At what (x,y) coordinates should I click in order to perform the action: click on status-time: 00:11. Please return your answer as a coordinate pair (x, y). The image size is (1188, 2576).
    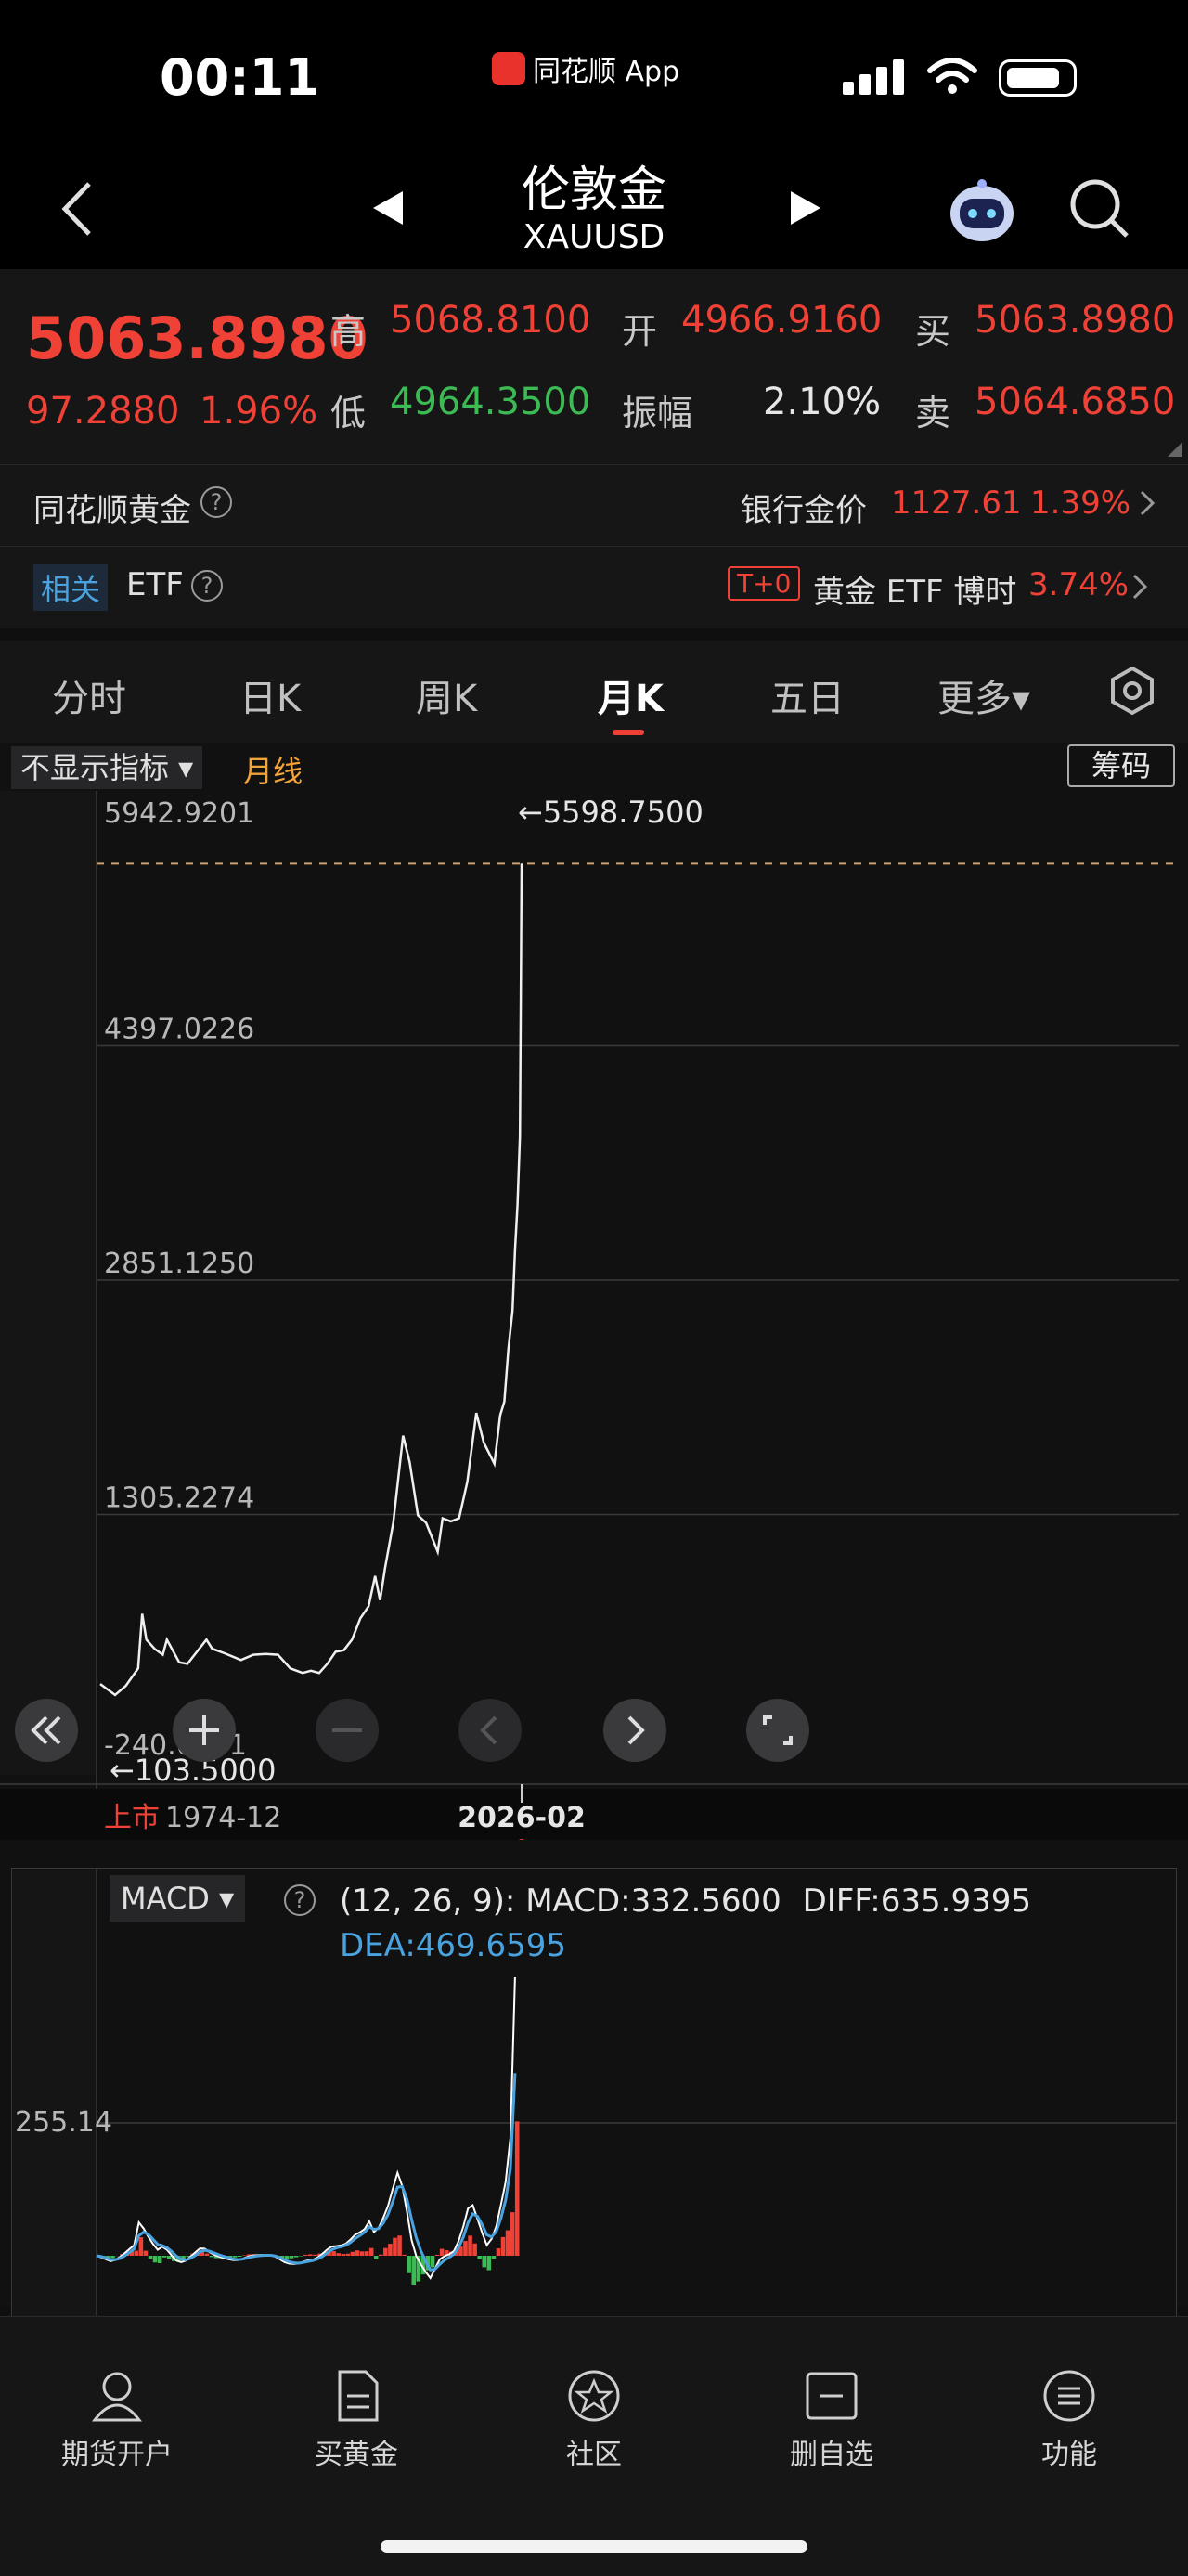
    Looking at the image, I should click on (239, 77).